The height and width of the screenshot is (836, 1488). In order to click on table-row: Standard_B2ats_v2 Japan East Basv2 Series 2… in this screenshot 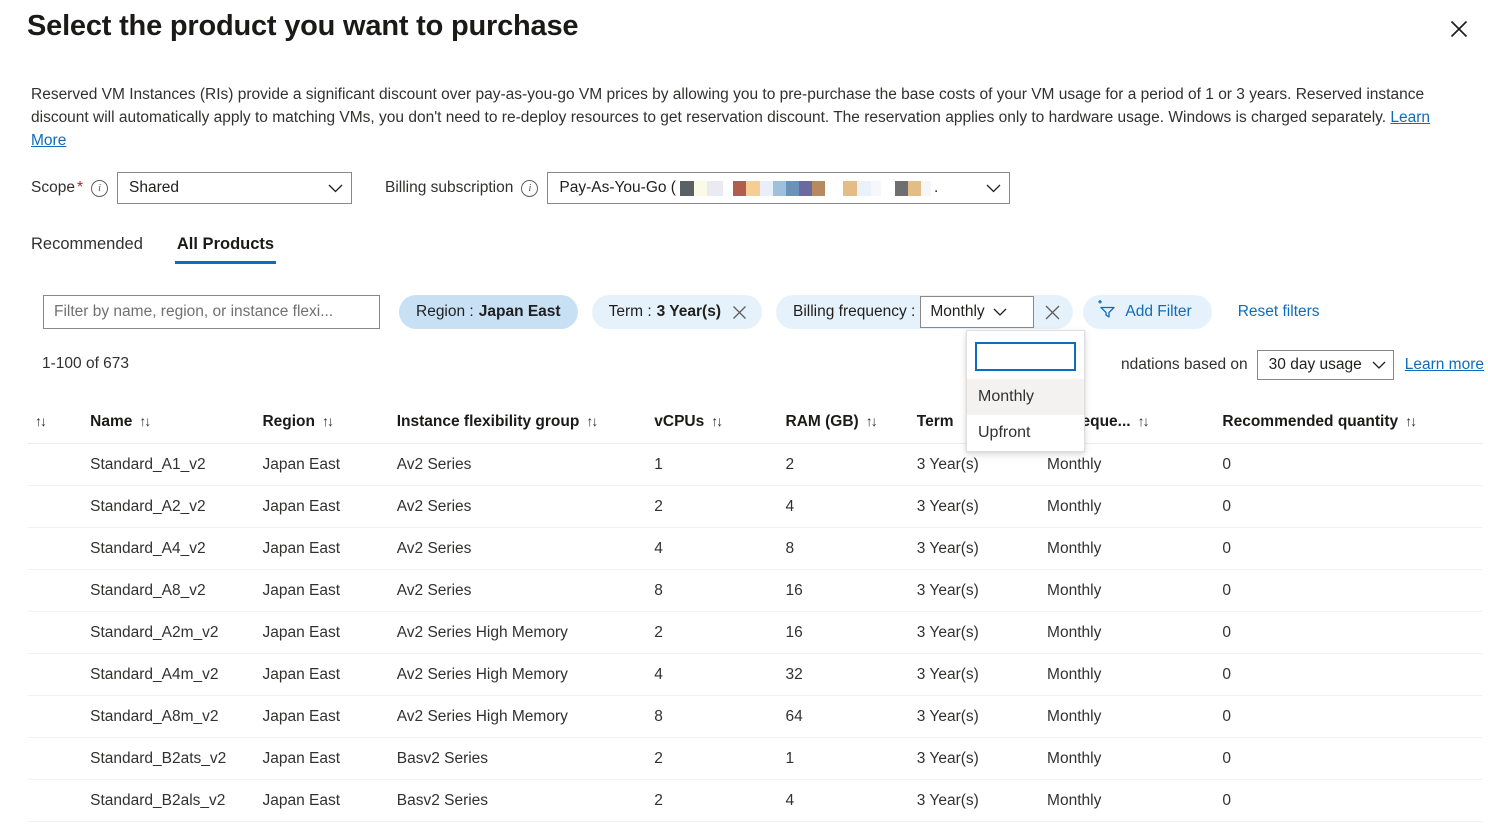, I will do `click(755, 758)`.